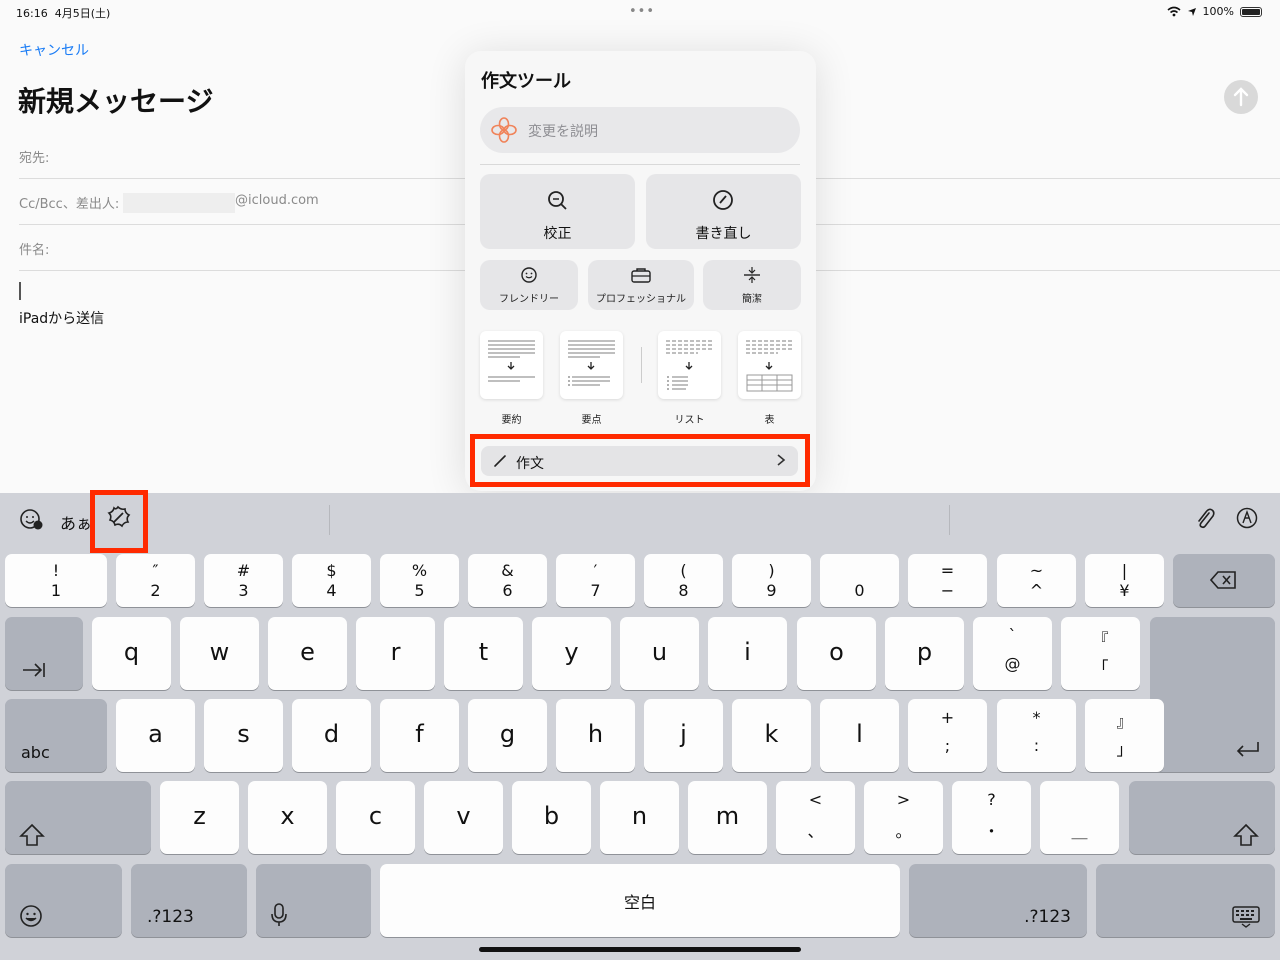 This screenshot has height=960, width=1280. Describe the element at coordinates (949, 520) in the screenshot. I see `toolbar-separator` at that location.